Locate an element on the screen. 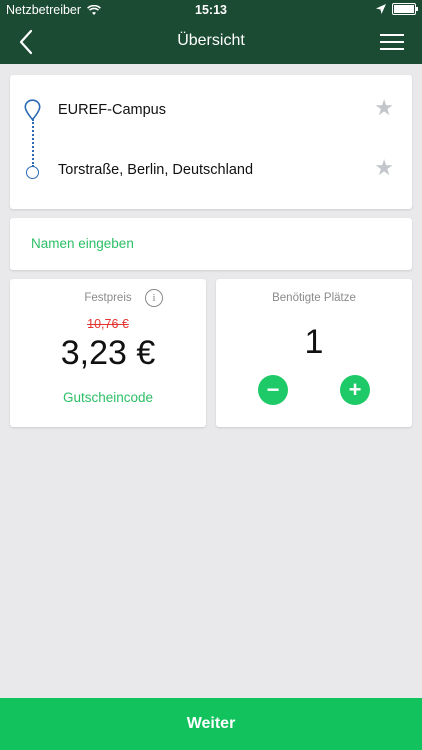  seats-card: Benötigte Plätze 1 − + is located at coordinates (314, 353).